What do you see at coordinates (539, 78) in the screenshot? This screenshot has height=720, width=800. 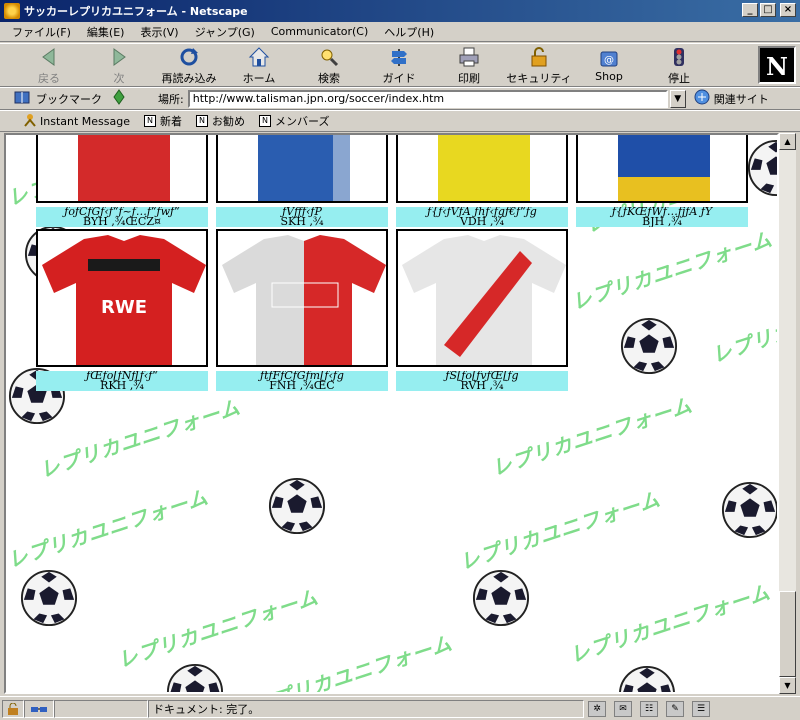 I see `security-label: セキュリティ` at bounding box center [539, 78].